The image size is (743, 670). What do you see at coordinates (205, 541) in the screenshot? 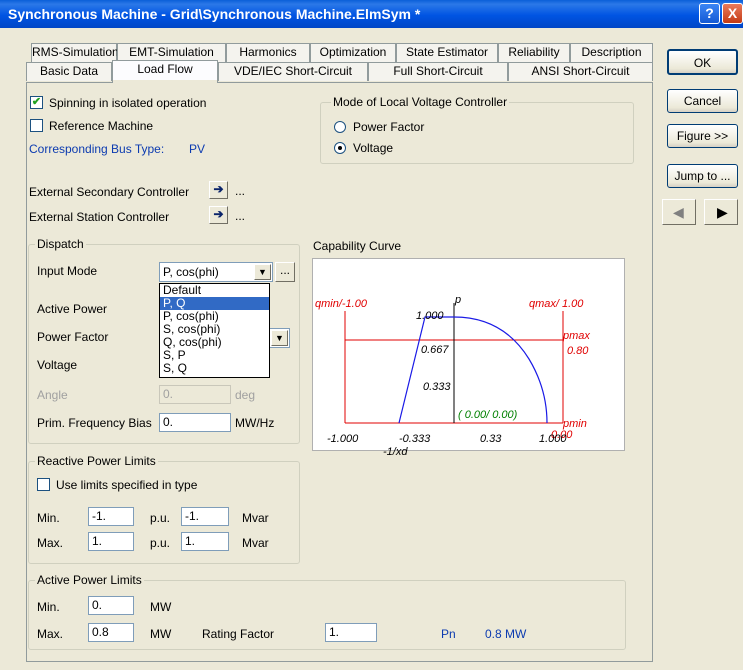
I see `reactive-max-mvar-input: 1.` at bounding box center [205, 541].